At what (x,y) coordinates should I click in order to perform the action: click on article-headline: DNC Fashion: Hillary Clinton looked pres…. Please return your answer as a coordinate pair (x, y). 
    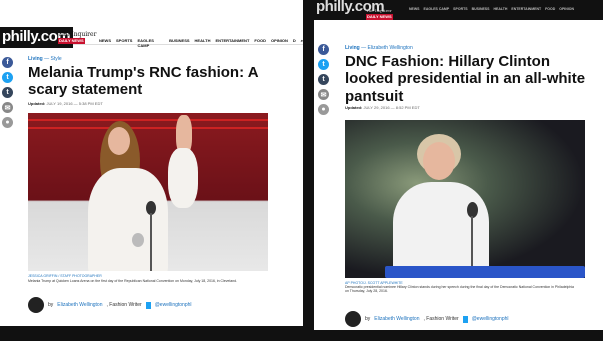
    Looking at the image, I should click on (465, 79).